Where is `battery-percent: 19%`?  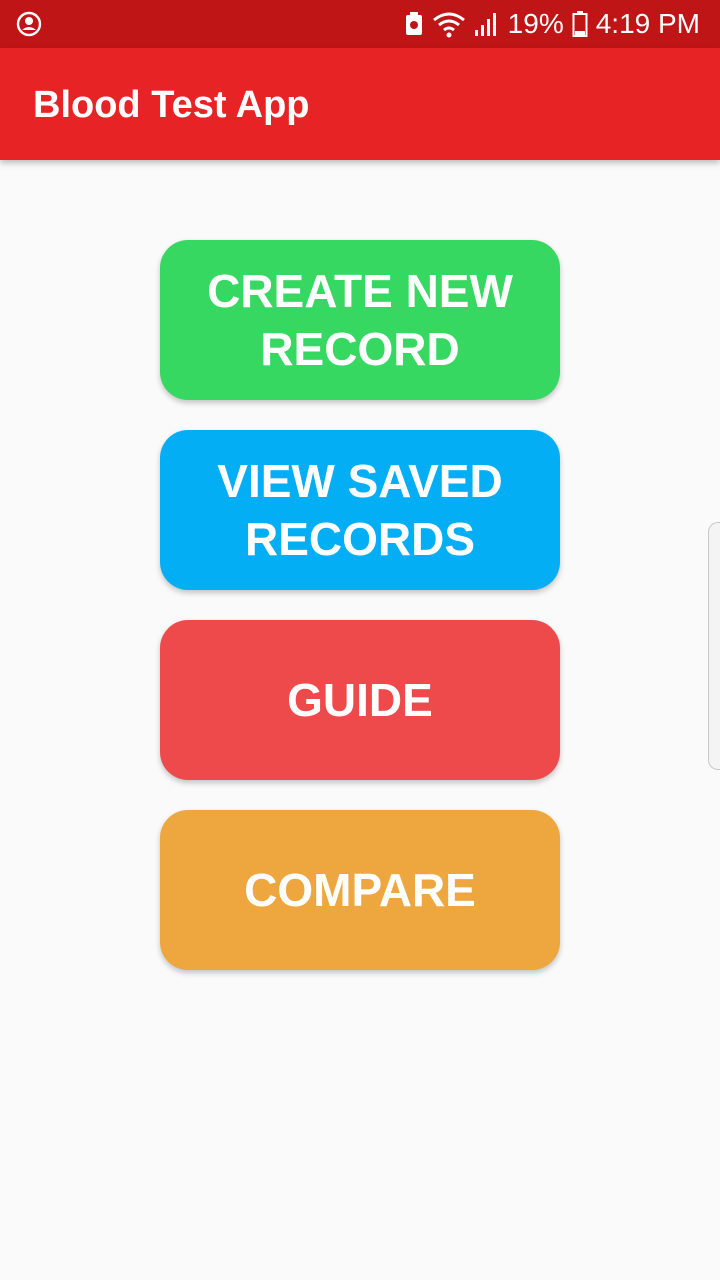 battery-percent: 19% is located at coordinates (535, 23).